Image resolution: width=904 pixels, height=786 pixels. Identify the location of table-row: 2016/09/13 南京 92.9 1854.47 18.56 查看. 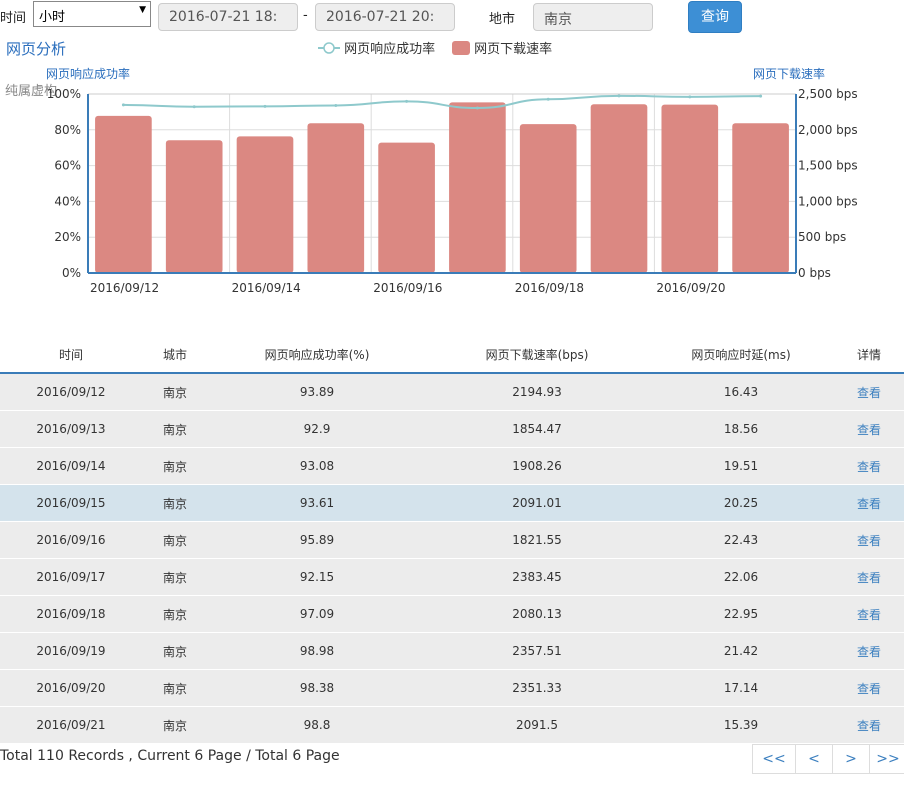
(452, 429).